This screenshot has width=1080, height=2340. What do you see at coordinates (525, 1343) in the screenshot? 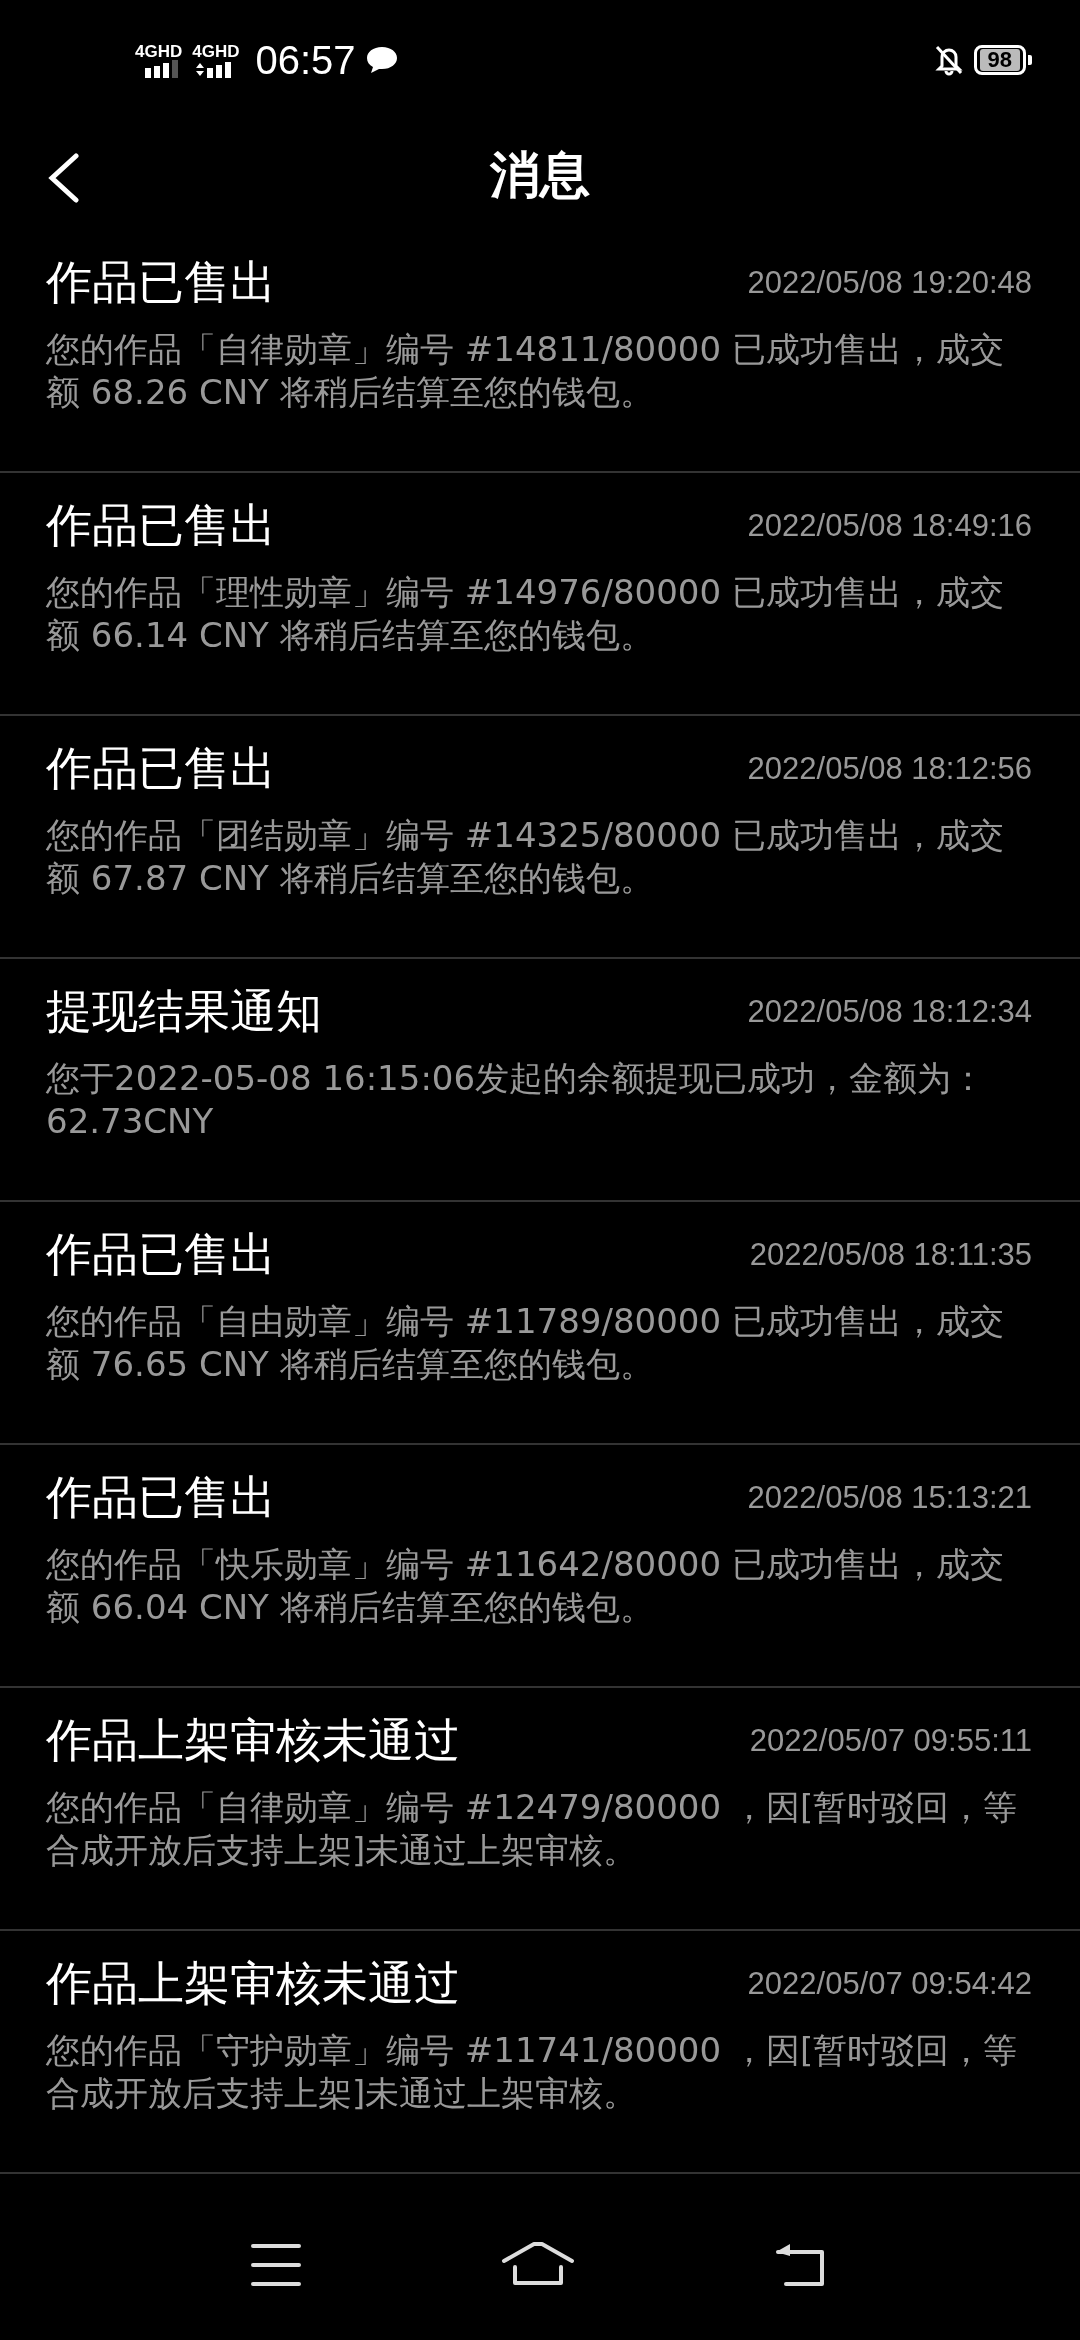
I see `message-body: 您的作品「自由勋章」编号 #11789/80000 已成功售出，成交额 76.65 CNY 将稍后结算至您的钱包。` at bounding box center [525, 1343].